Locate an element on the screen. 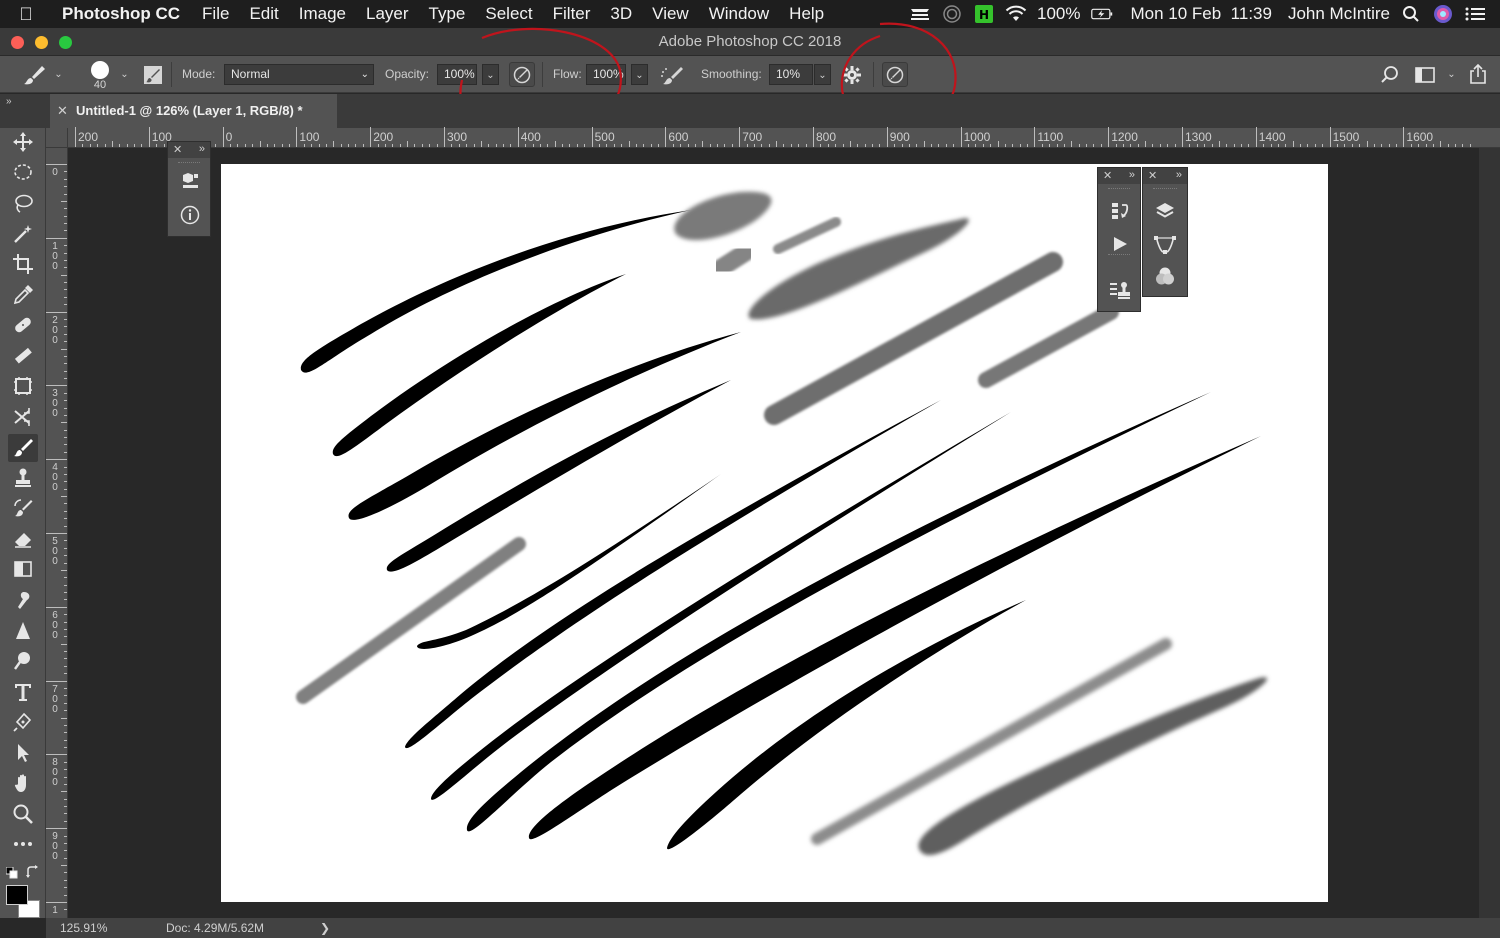  pen-tool is located at coordinates (23, 722).